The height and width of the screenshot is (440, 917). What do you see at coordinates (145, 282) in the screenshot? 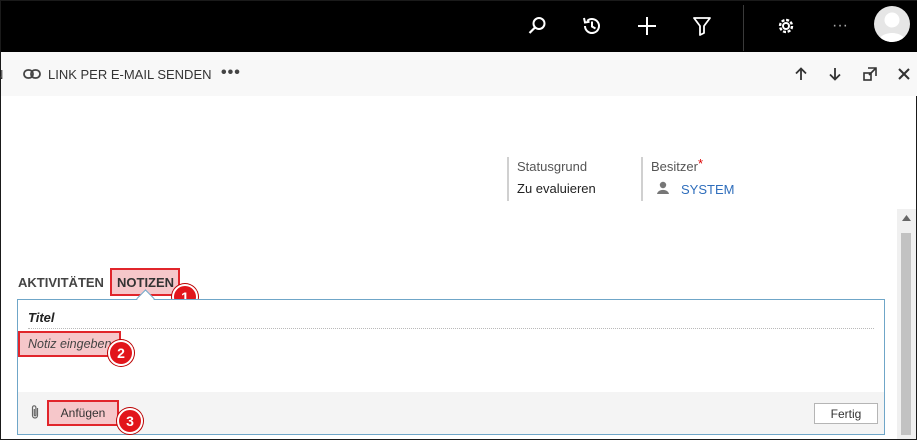
I see `tab-notizen: NOTIZEN` at bounding box center [145, 282].